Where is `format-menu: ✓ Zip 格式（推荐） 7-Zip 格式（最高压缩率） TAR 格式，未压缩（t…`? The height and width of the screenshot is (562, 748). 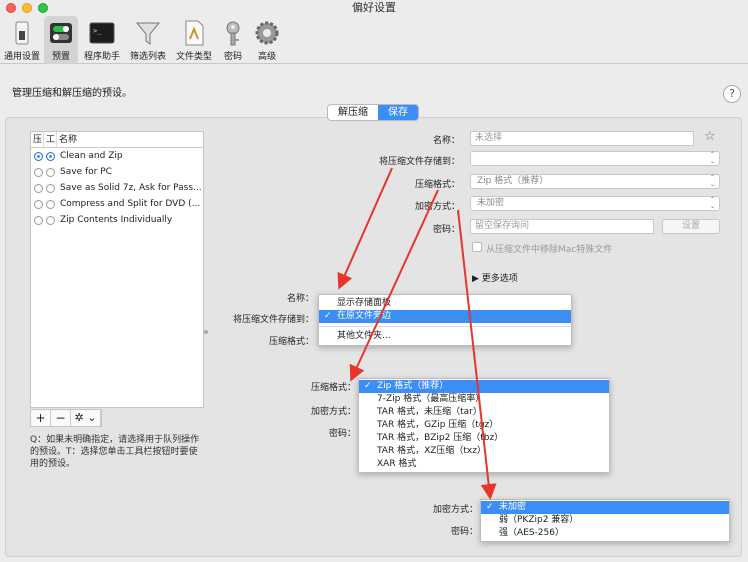
format-menu: ✓ Zip 格式（推荐） 7-Zip 格式（最高压缩率） TAR 格式，未压缩（t… is located at coordinates (484, 425).